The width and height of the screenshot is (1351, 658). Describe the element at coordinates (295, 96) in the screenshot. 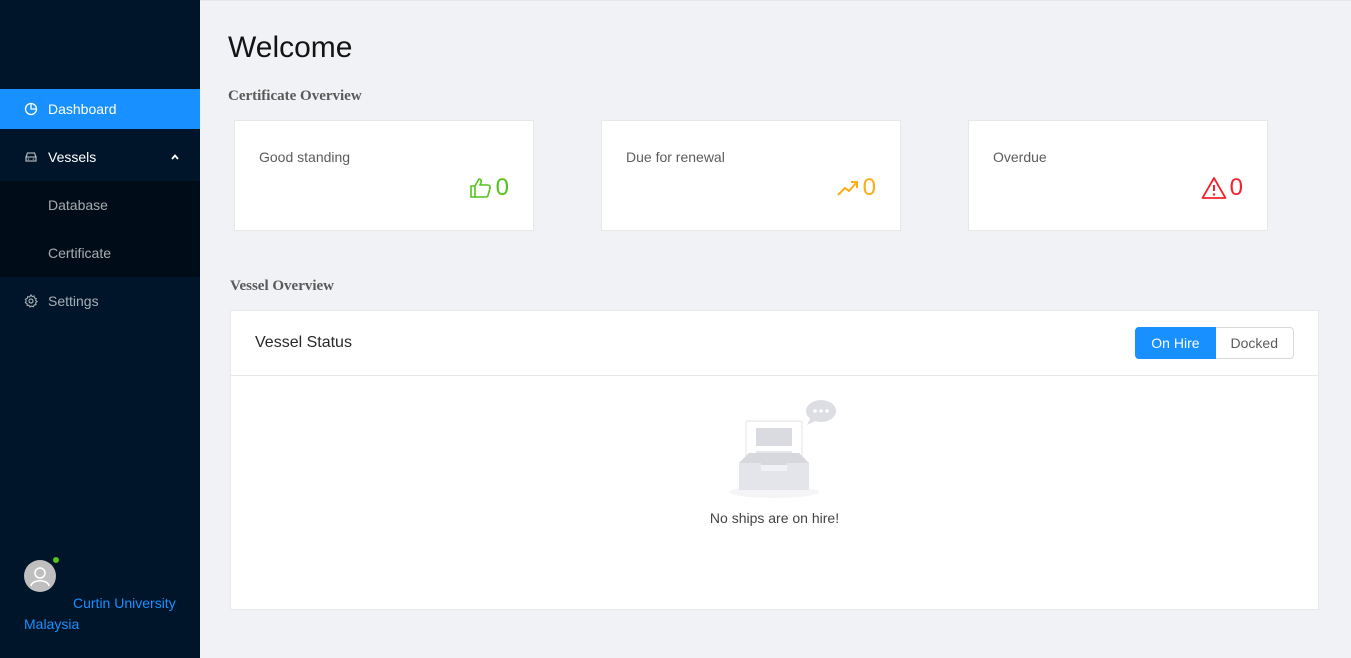

I see `certificate-overview-heading: Certificate Overview` at that location.